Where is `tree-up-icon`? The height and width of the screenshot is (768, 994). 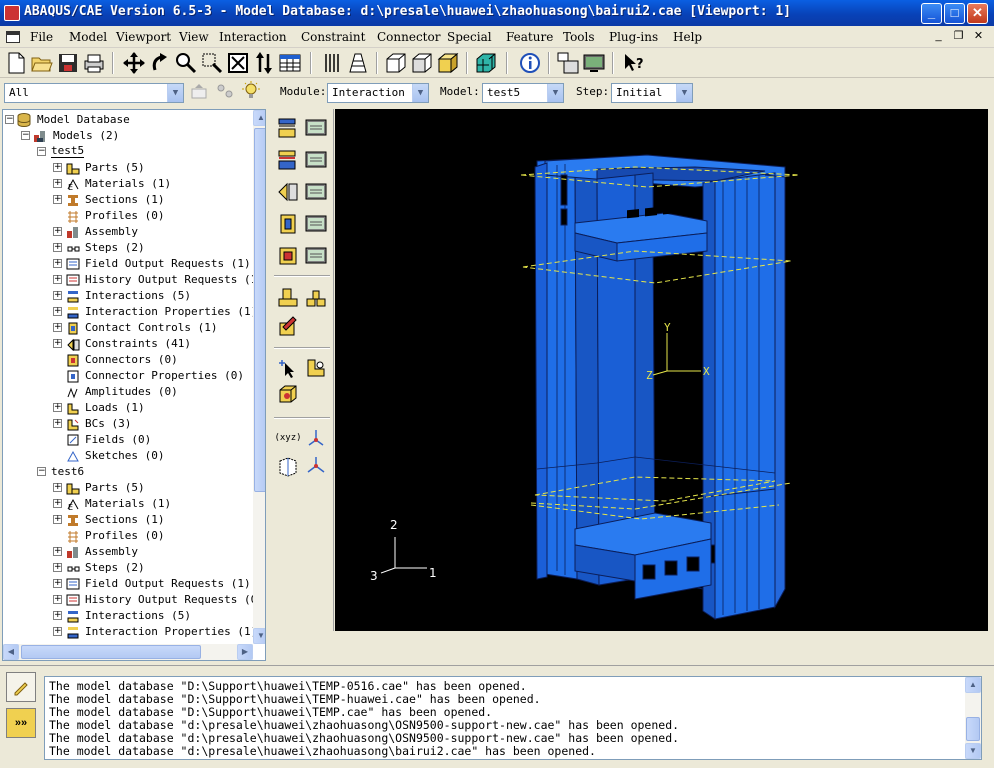 tree-up-icon is located at coordinates (199, 91).